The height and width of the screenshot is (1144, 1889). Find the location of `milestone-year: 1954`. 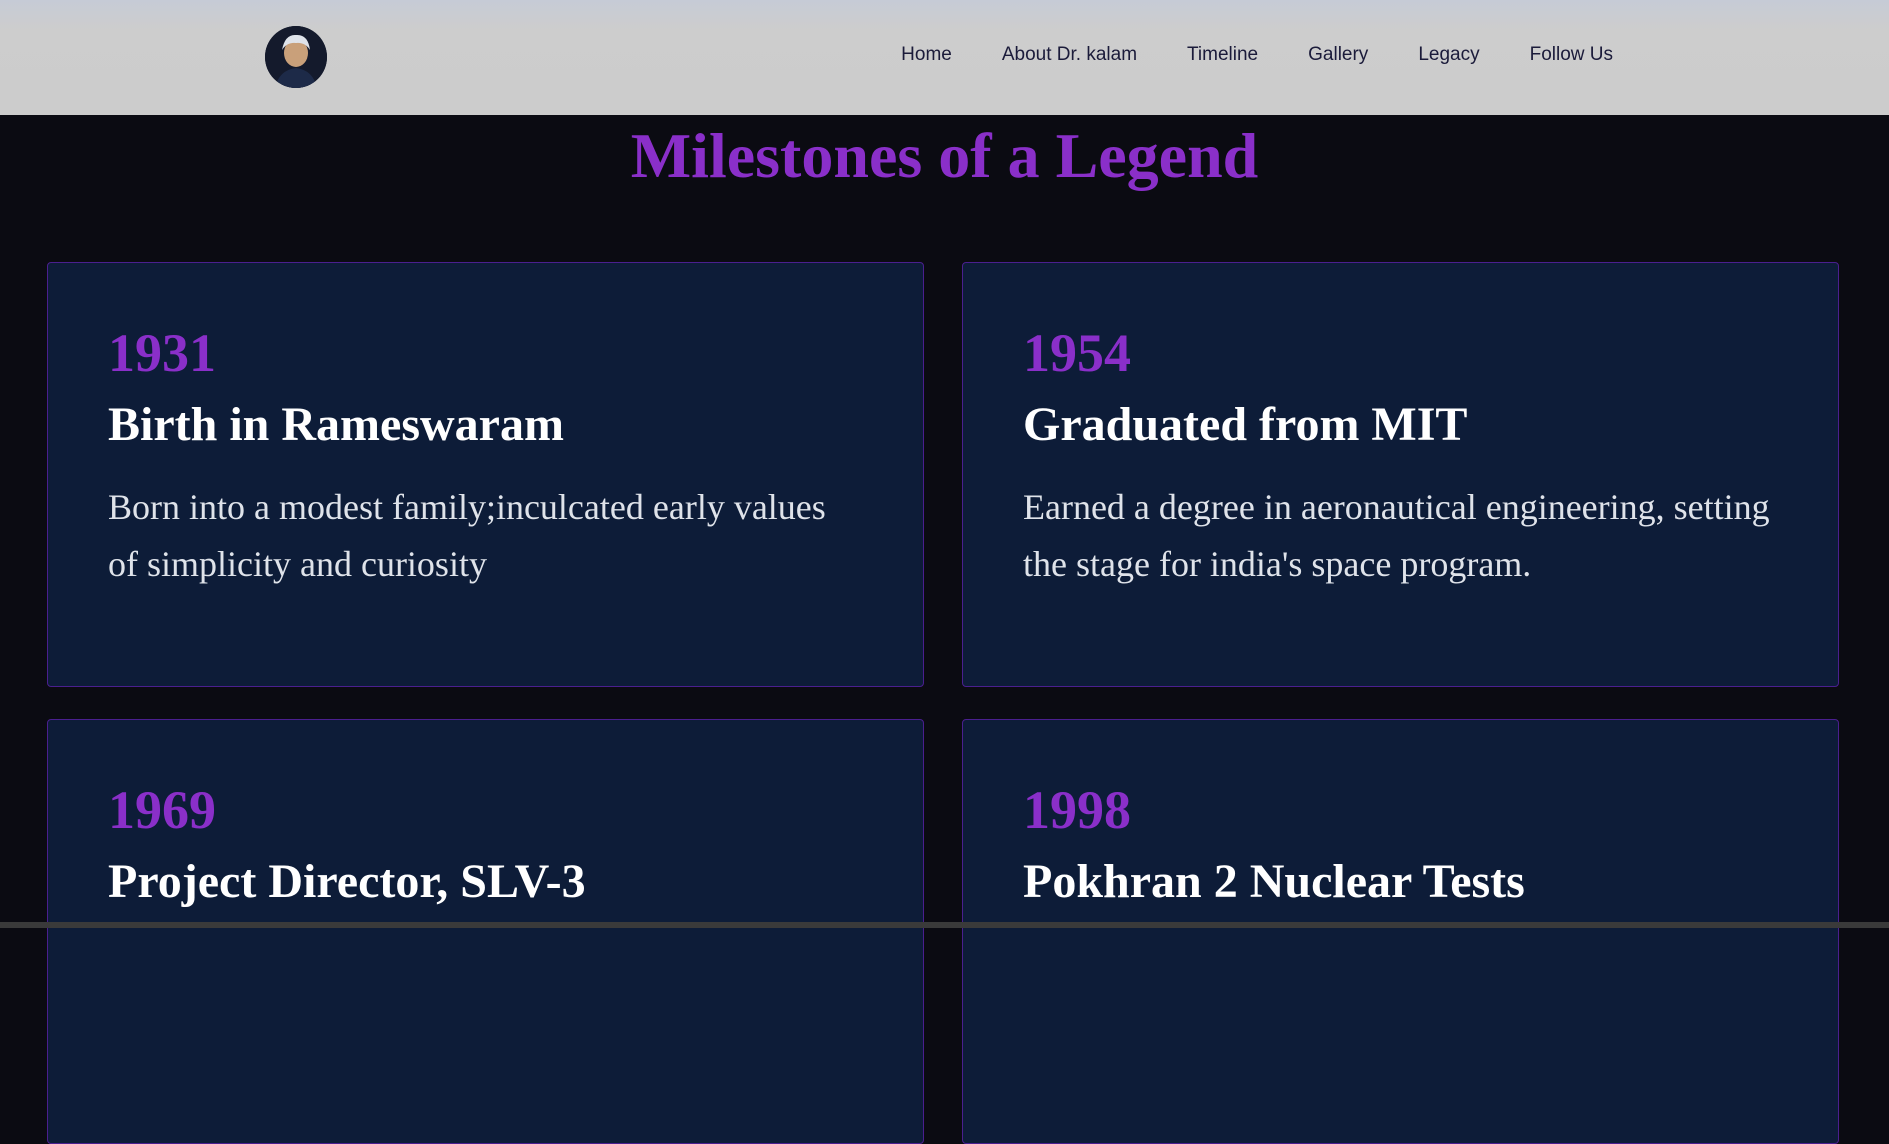

milestone-year: 1954 is located at coordinates (1077, 353).